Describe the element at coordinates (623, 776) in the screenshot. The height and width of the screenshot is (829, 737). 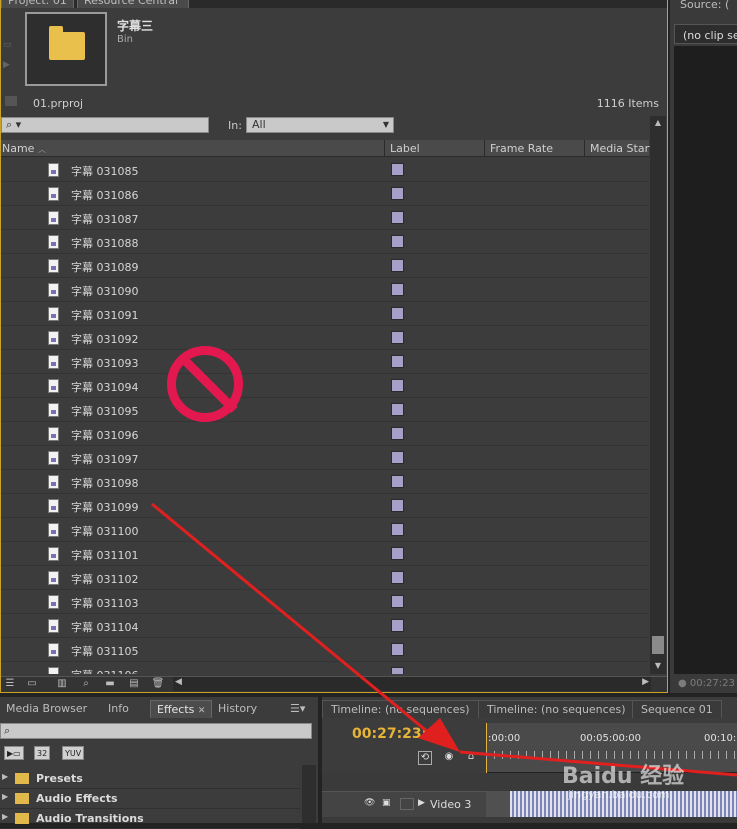
I see `watermark-logo: Baidu 经验` at that location.